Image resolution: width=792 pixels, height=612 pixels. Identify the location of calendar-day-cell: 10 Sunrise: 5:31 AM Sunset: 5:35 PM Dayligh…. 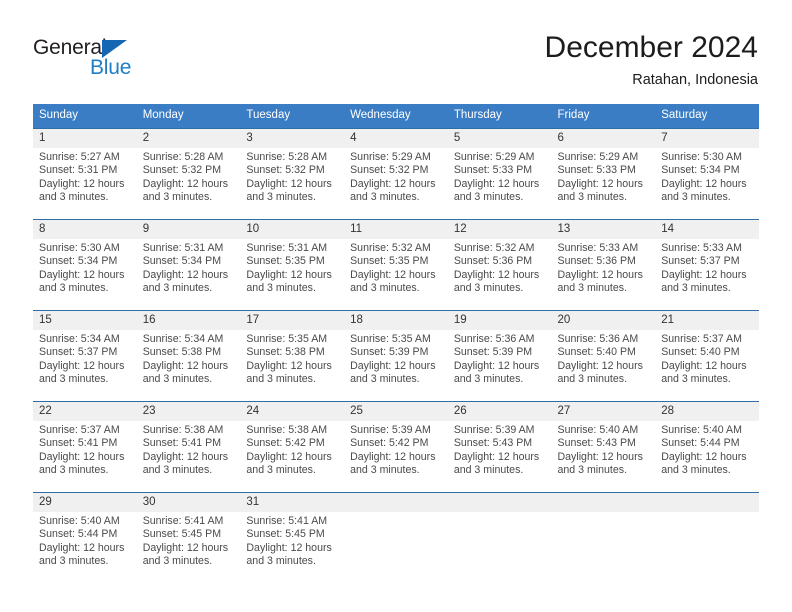
(292, 258).